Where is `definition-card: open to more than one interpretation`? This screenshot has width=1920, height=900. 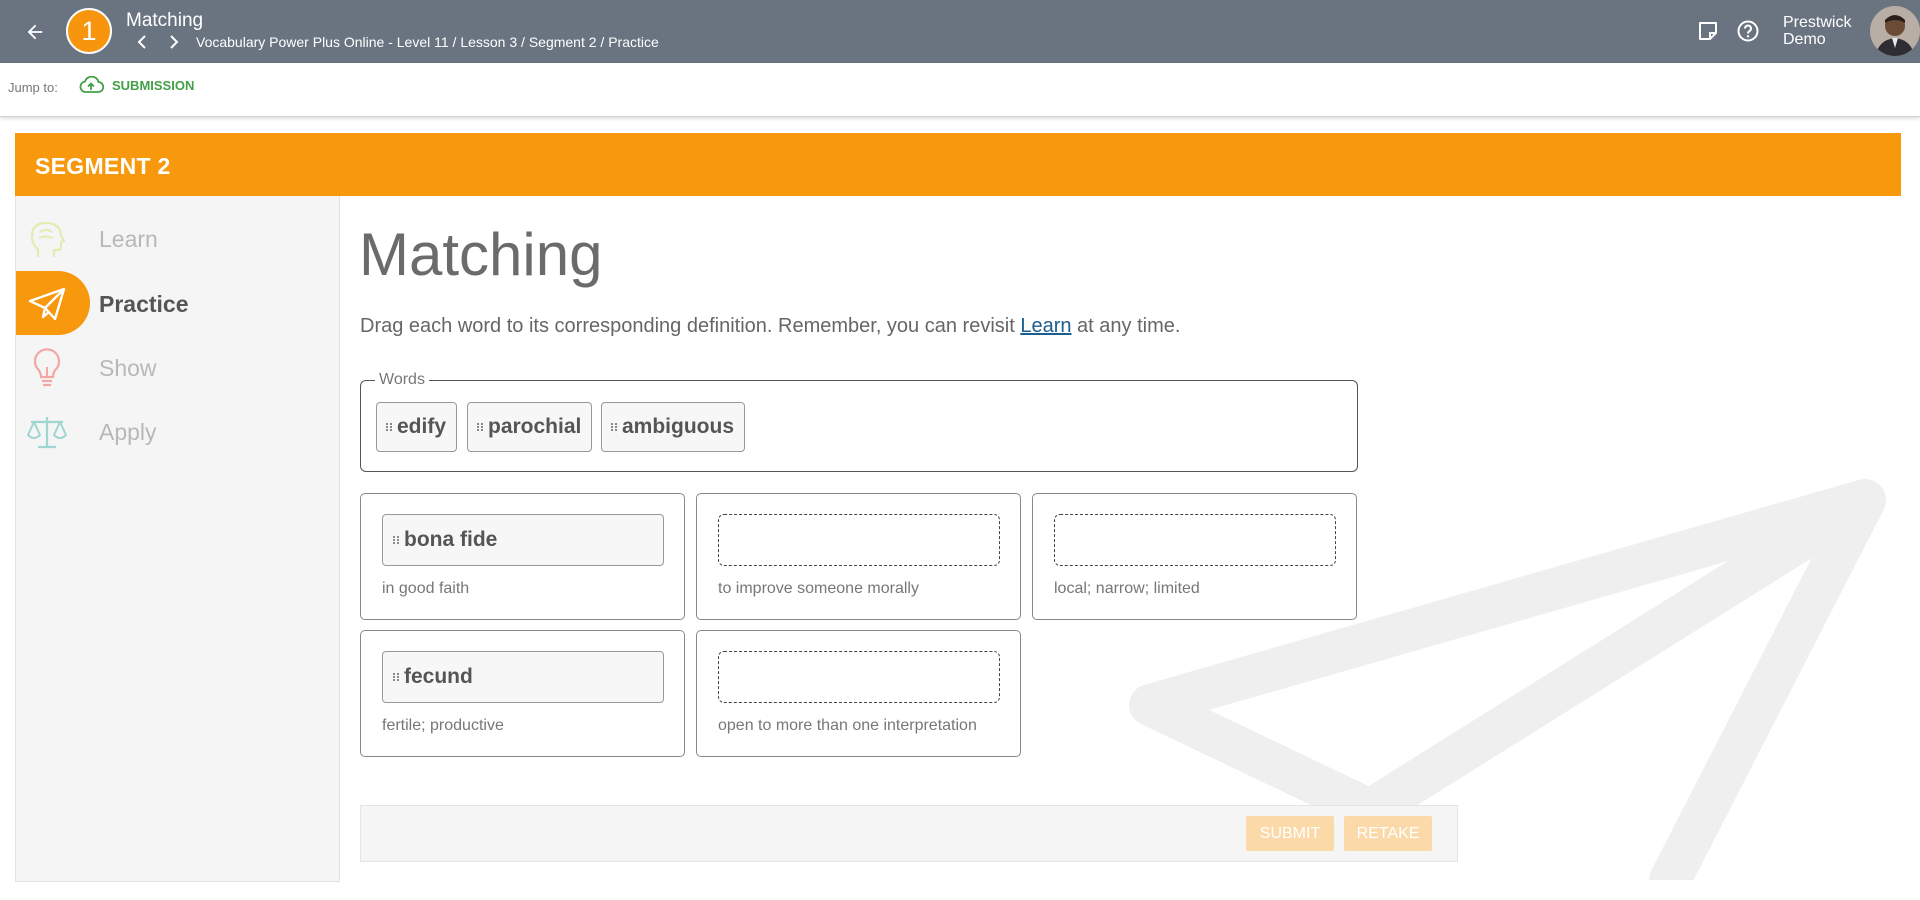 definition-card: open to more than one interpretation is located at coordinates (858, 693).